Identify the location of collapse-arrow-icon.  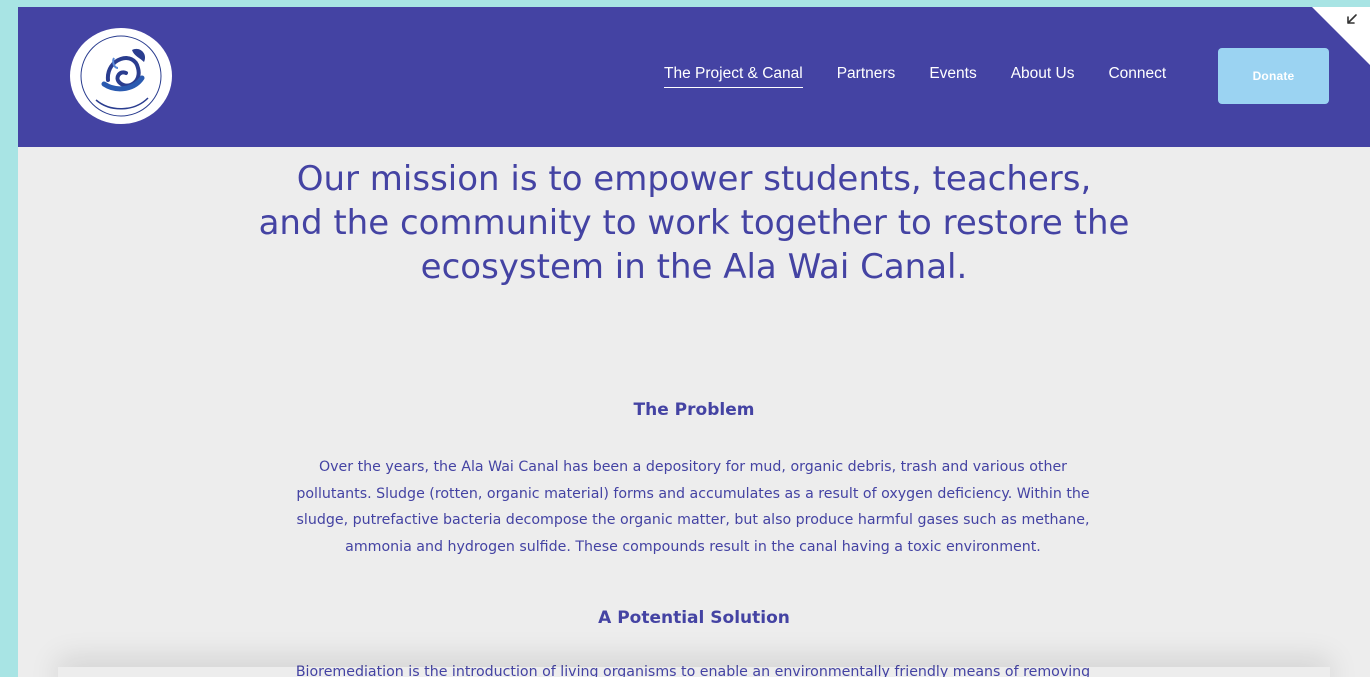
(1341, 36).